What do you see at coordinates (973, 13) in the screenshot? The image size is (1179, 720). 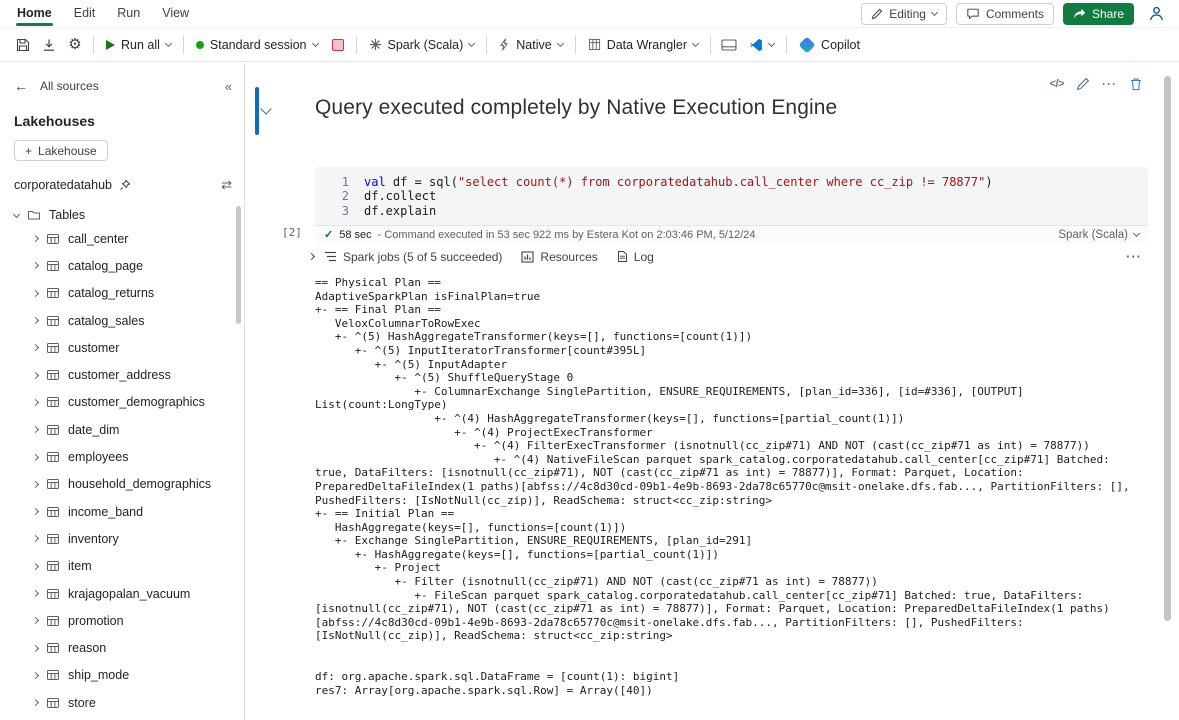 I see `comment-icon` at bounding box center [973, 13].